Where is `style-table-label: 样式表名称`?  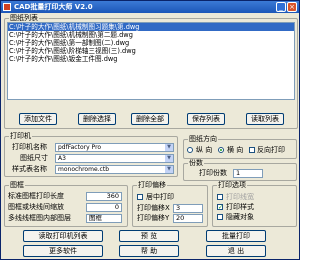
style-table-label: 样式表名称 is located at coordinates (29, 169).